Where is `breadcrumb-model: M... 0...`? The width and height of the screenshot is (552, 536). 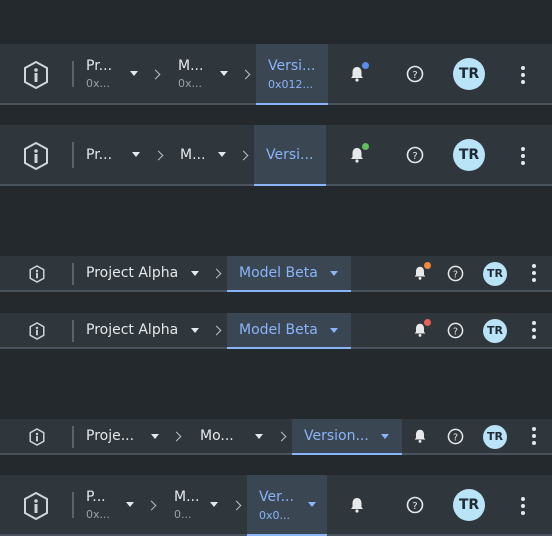
breadcrumb-model: M... 0... is located at coordinates (197, 505).